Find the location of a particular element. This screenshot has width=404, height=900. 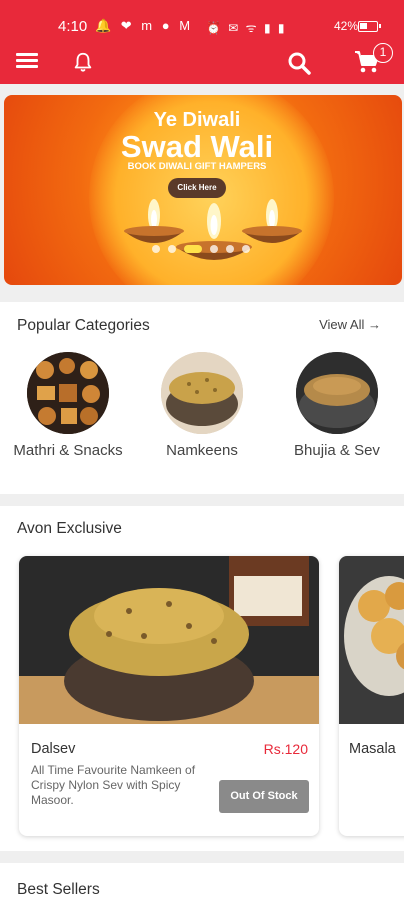

search-icon is located at coordinates (299, 63).